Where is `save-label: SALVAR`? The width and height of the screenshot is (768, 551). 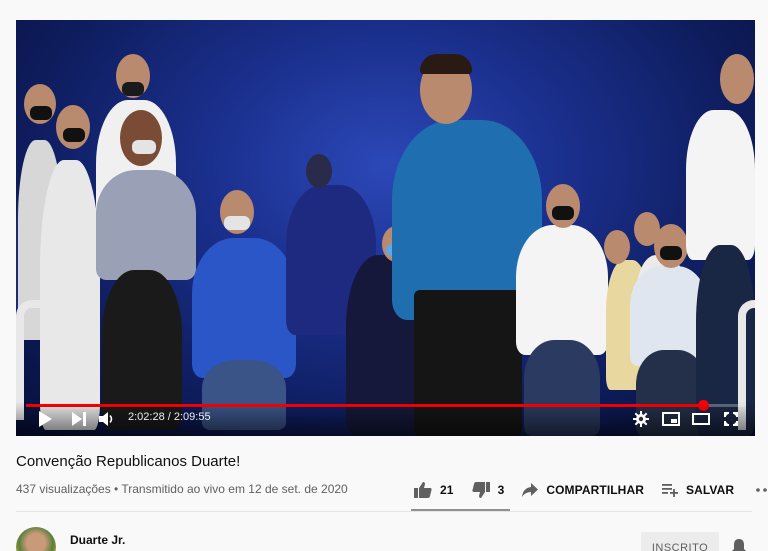
save-label: SALVAR is located at coordinates (710, 490).